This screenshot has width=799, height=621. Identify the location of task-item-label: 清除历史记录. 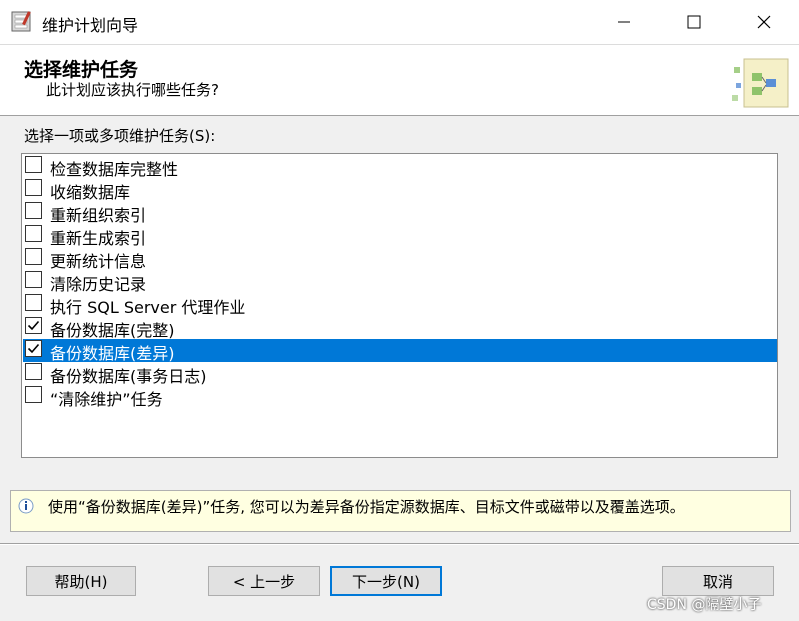
(98, 284).